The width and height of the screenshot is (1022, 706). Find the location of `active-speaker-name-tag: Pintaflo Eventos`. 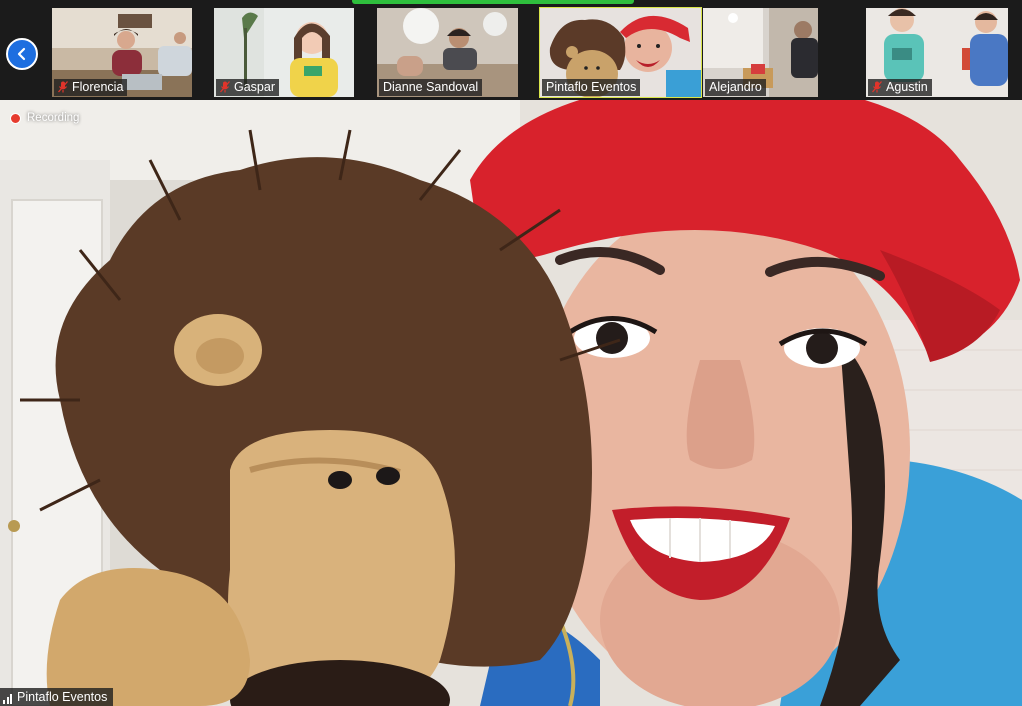

active-speaker-name-tag: Pintaflo Eventos is located at coordinates (57, 697).